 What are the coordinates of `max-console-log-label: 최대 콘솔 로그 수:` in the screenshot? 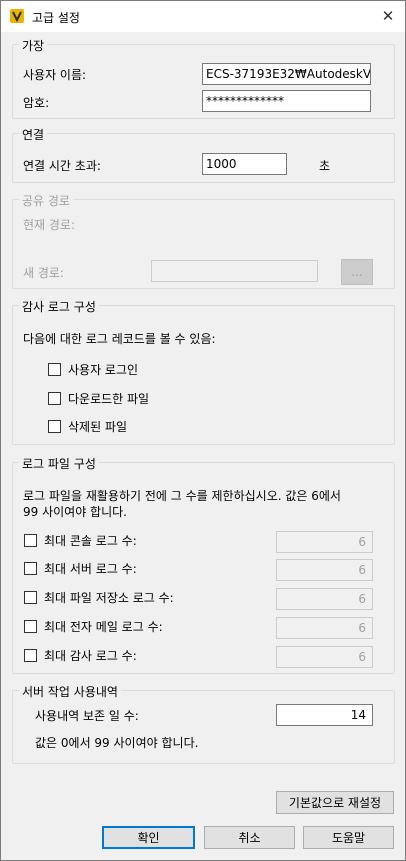 It's located at (90, 540).